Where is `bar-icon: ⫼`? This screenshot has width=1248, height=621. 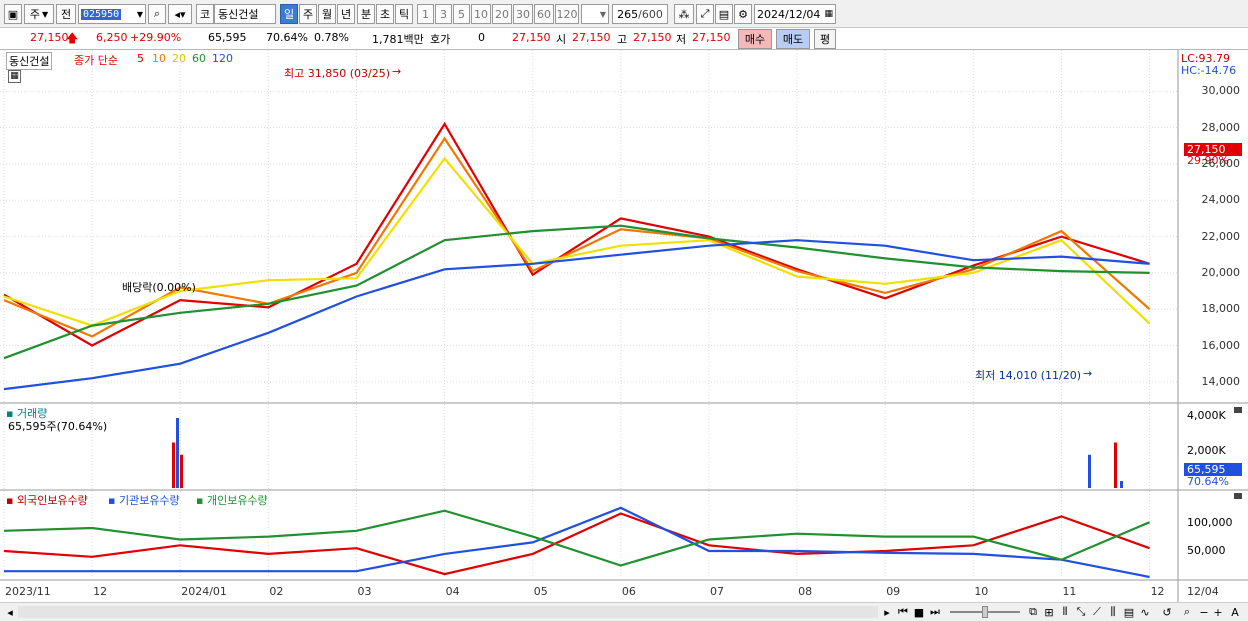
bar-icon: ⫼ is located at coordinates (1113, 612).